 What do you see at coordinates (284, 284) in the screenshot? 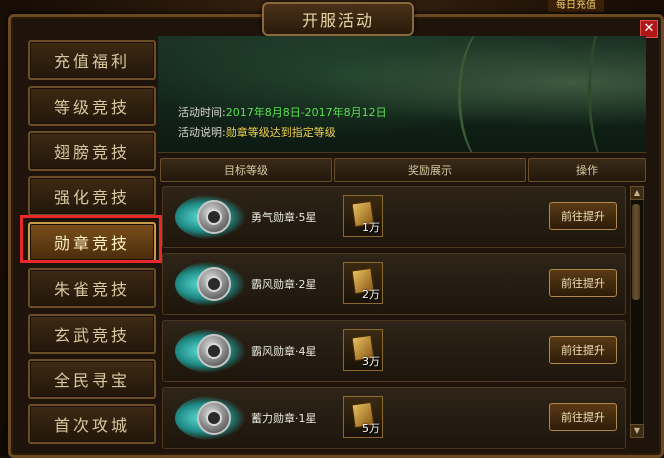
I see `medal-name: 霸风勋章·2星` at bounding box center [284, 284].